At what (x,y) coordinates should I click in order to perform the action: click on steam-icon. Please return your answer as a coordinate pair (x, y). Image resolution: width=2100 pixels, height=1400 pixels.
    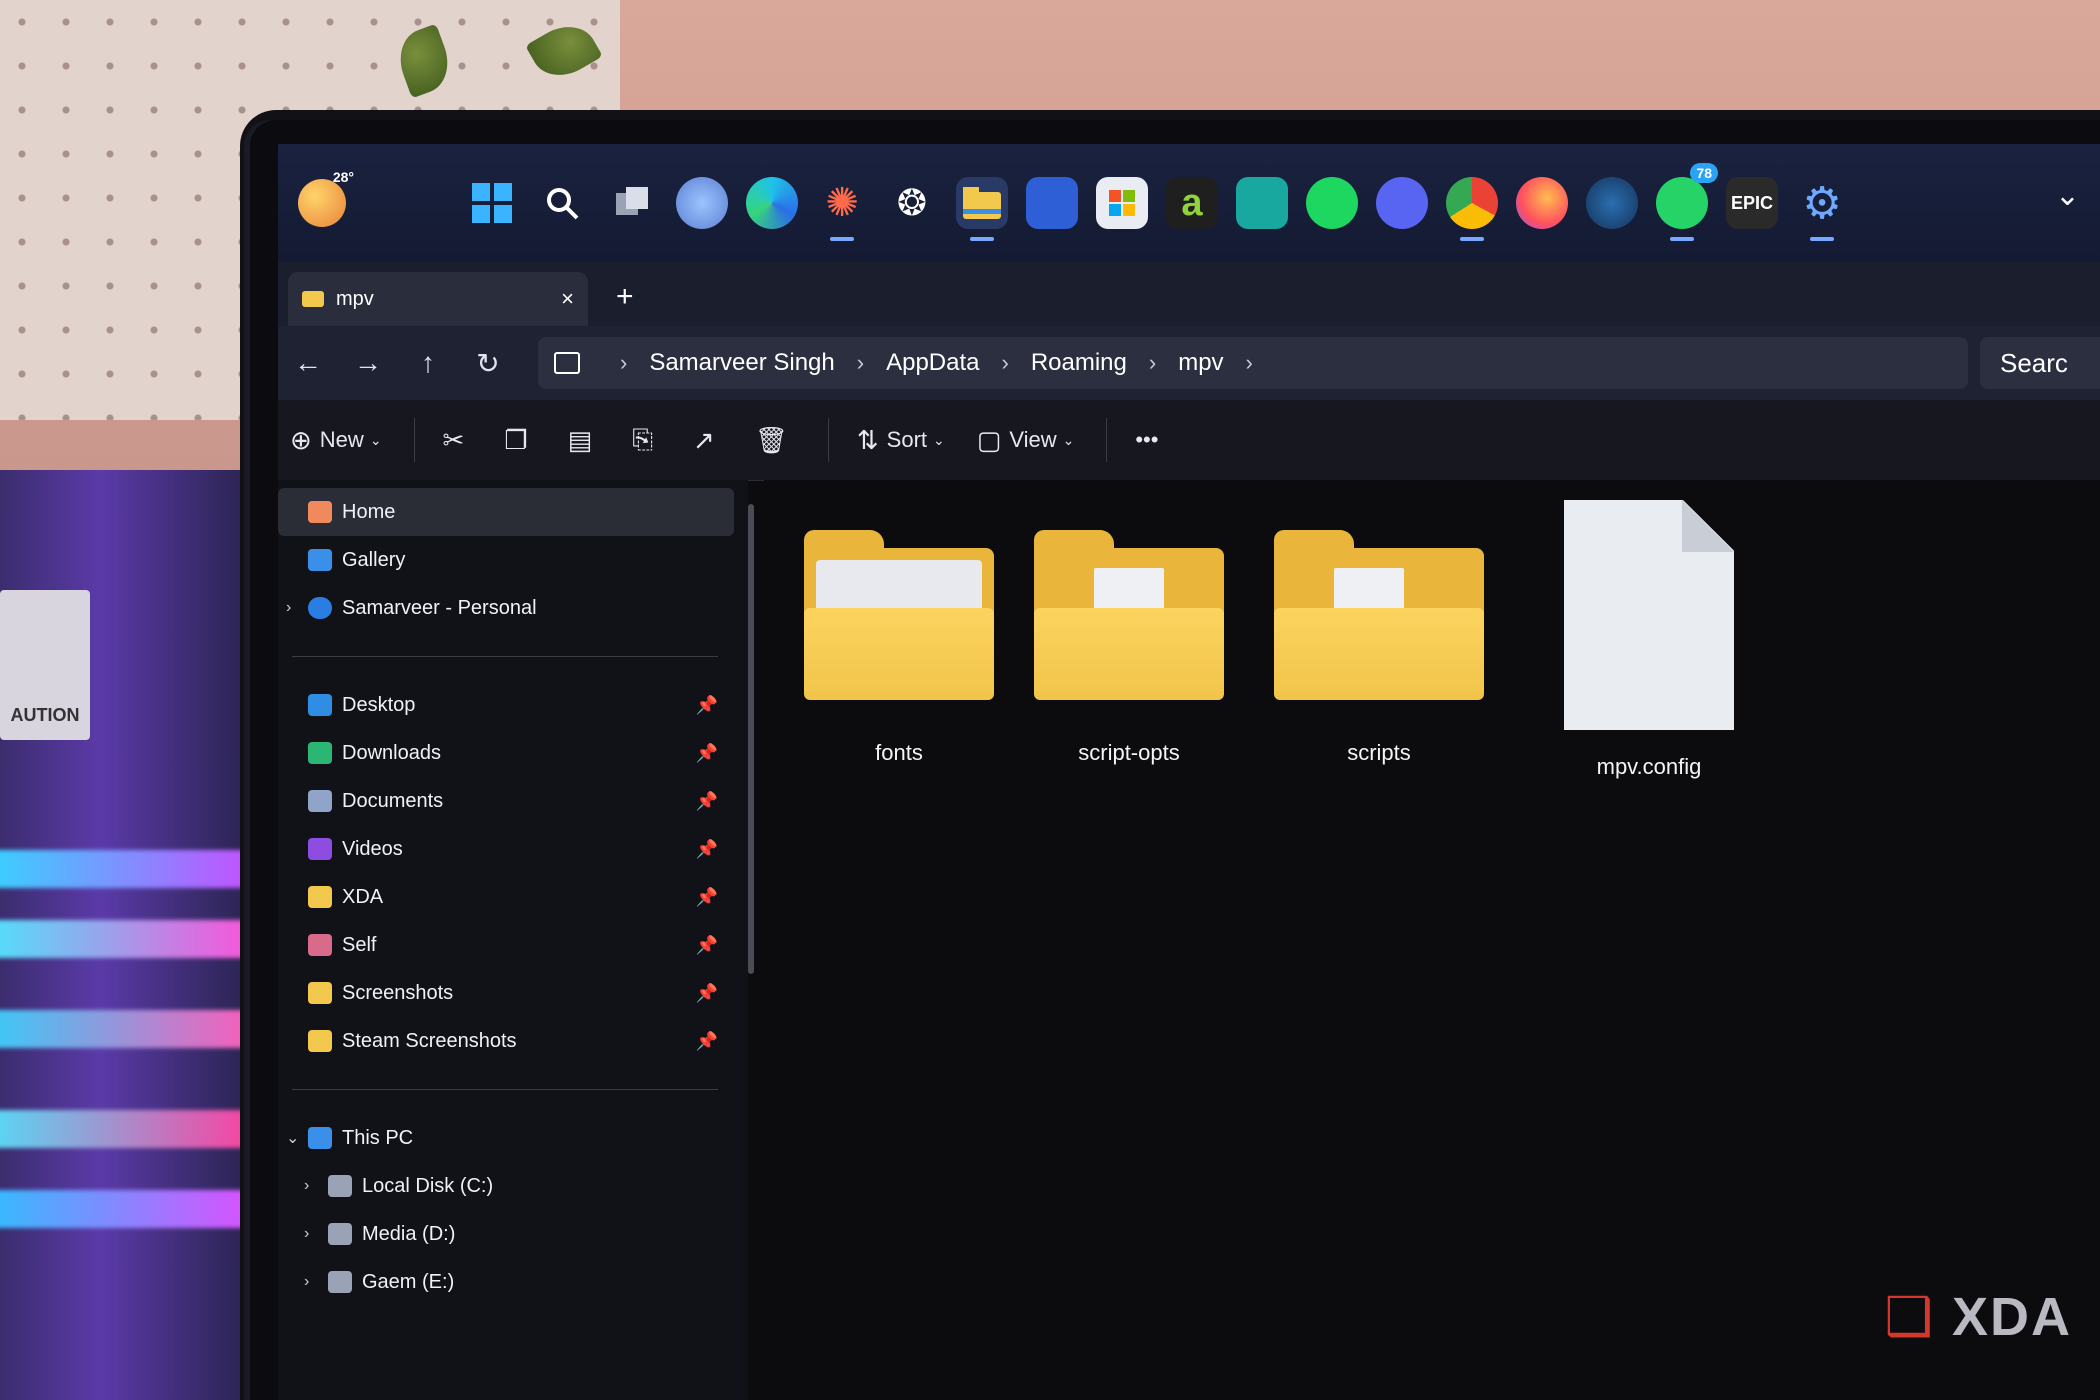
    Looking at the image, I should click on (1612, 203).